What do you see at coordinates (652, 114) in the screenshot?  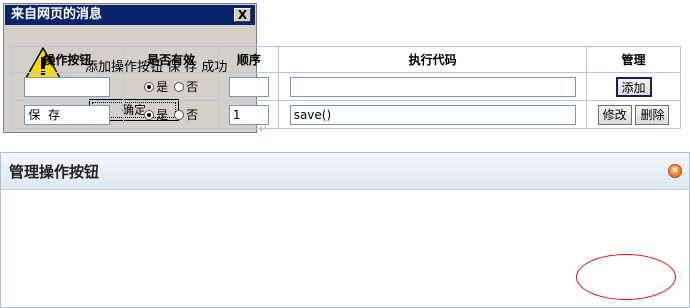 I see `delete-button: 删除` at bounding box center [652, 114].